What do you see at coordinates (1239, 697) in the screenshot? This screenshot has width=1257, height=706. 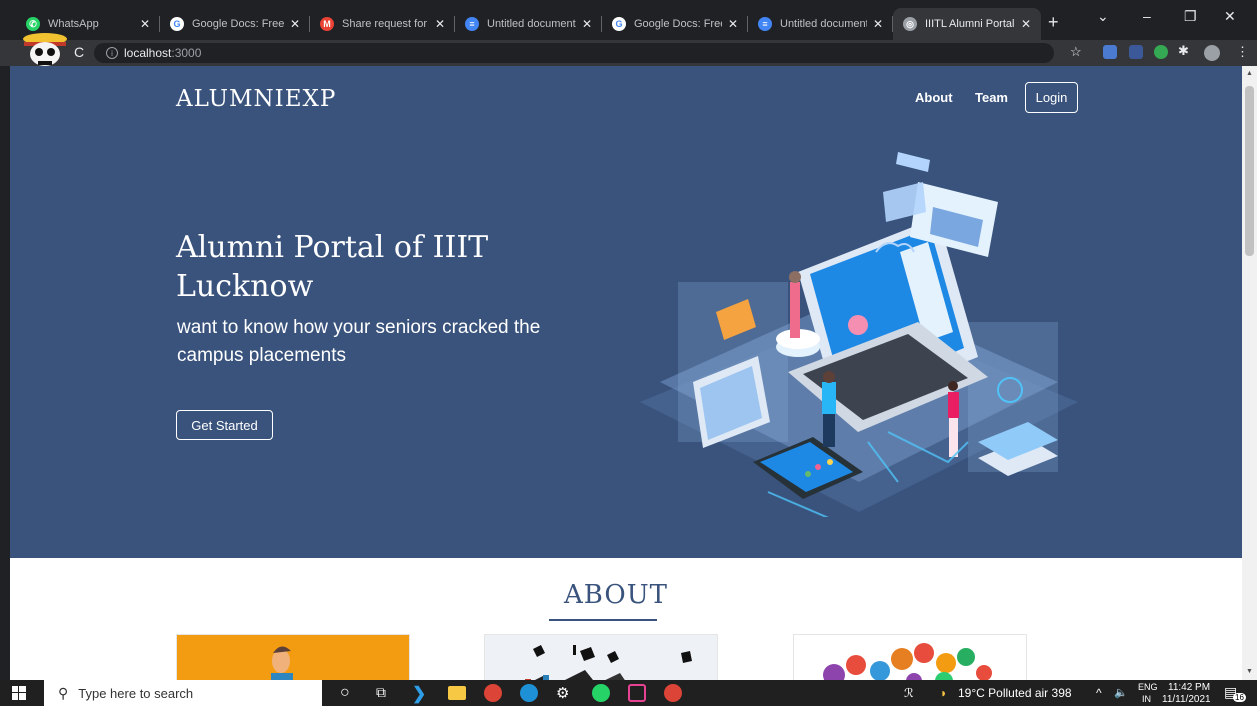 I see `notification-count: 16` at bounding box center [1239, 697].